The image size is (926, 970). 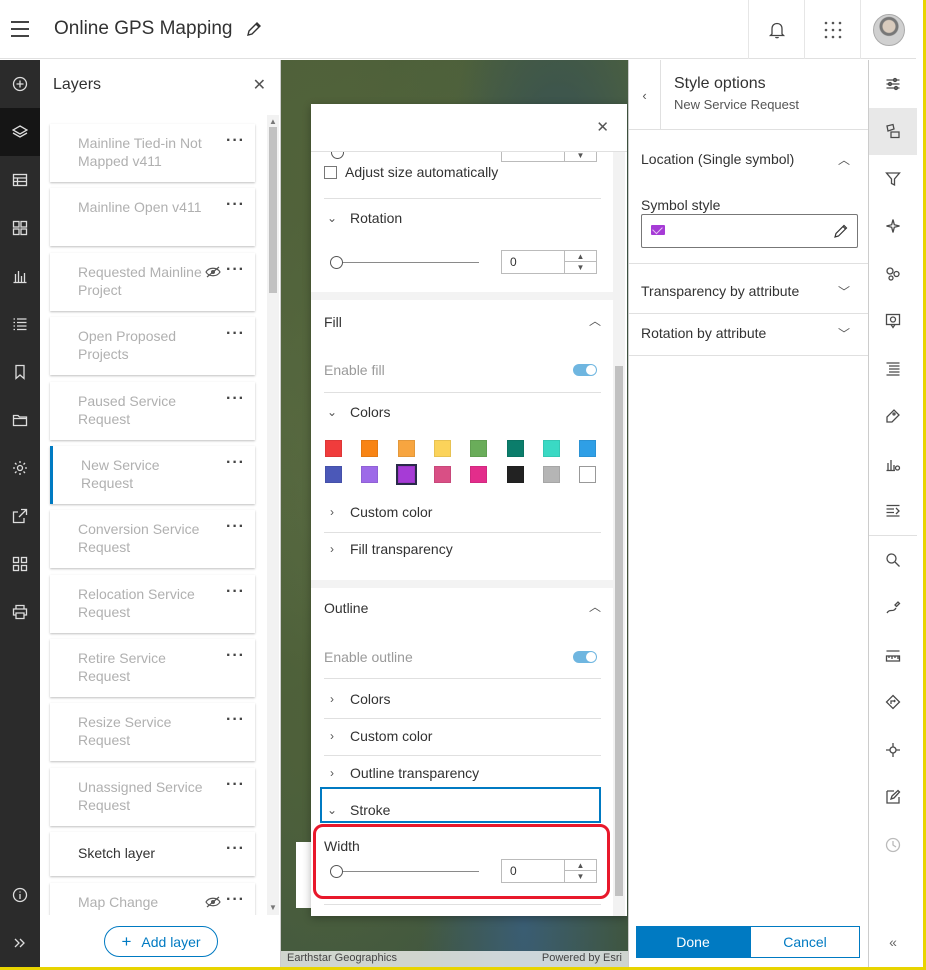 What do you see at coordinates (259, 85) in the screenshot?
I see `close-layers-icon: ✕` at bounding box center [259, 85].